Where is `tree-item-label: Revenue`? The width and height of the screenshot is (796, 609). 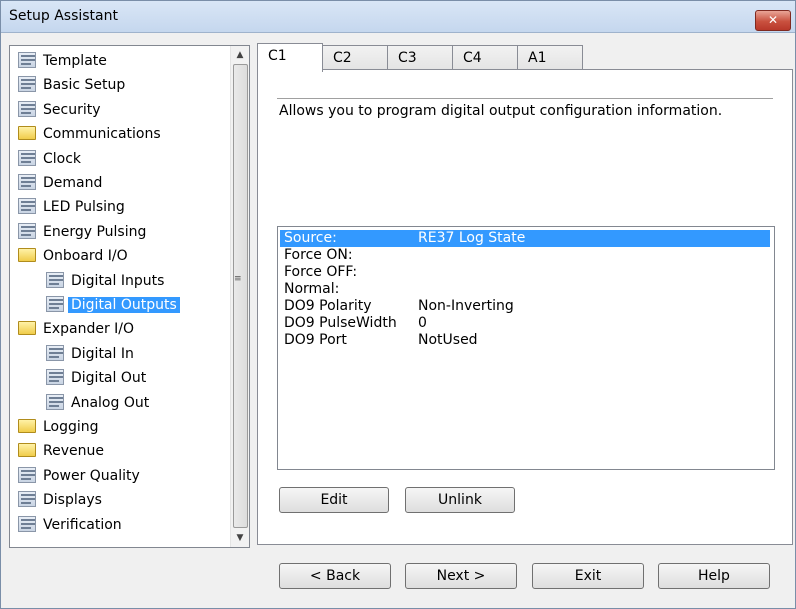 tree-item-label: Revenue is located at coordinates (73, 451).